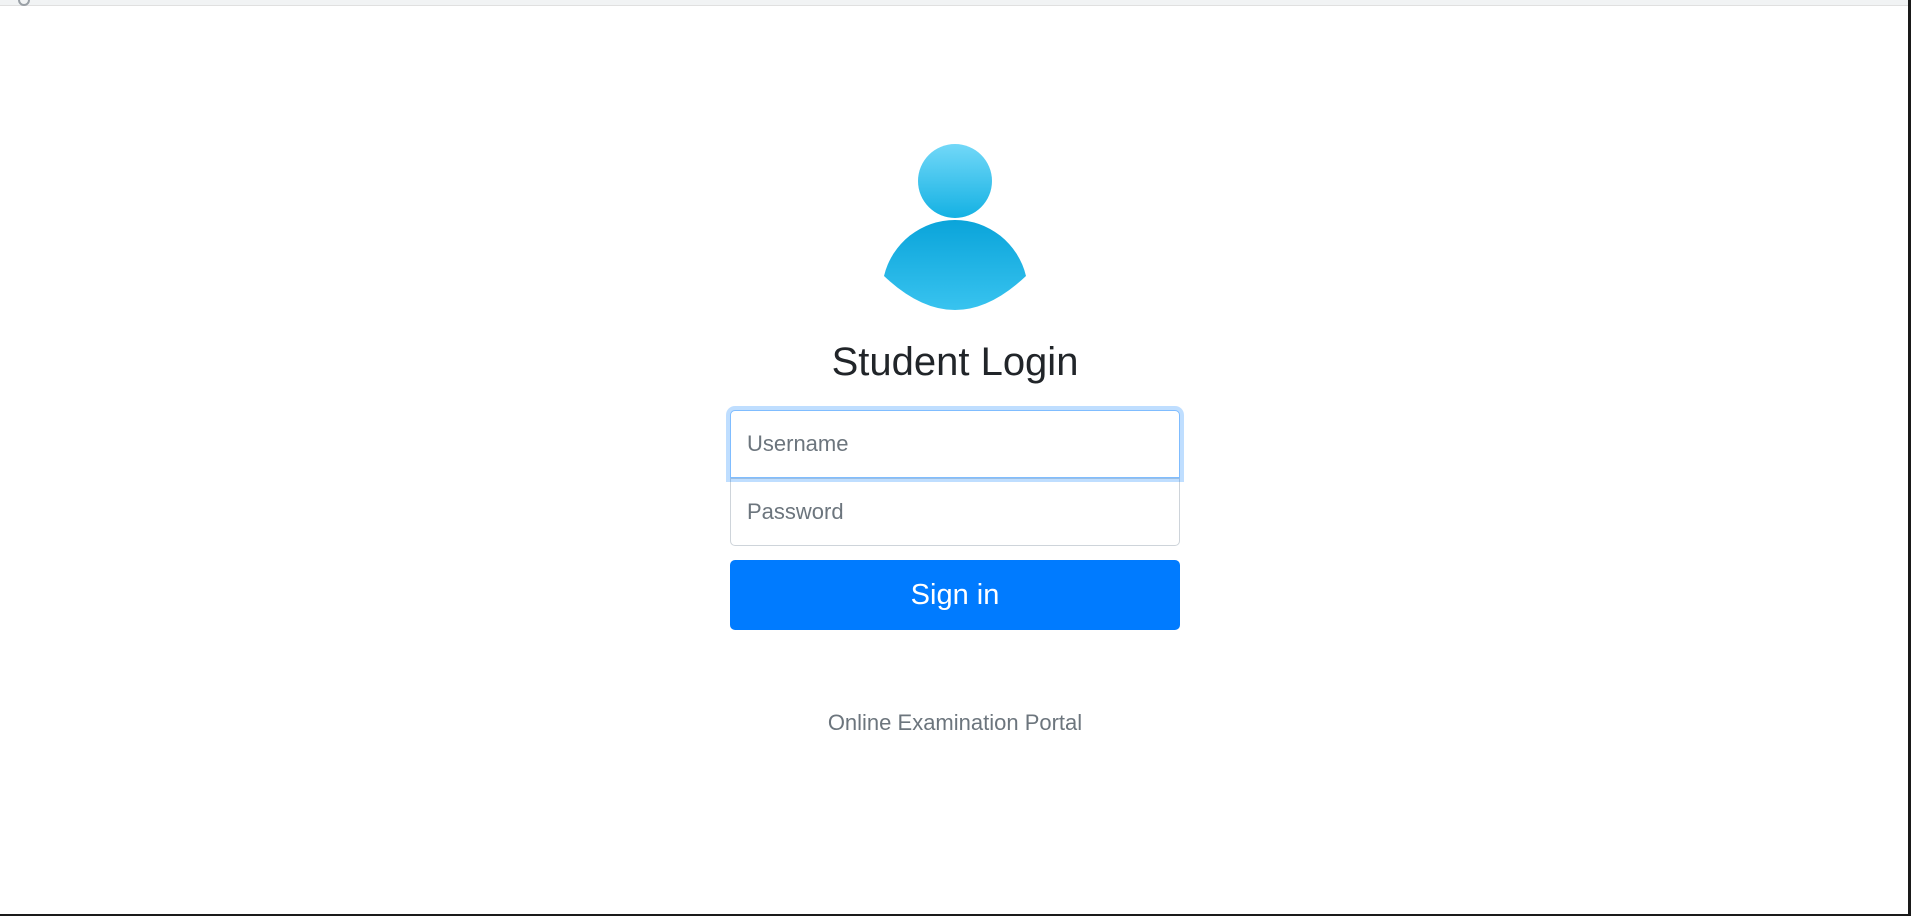 This screenshot has width=1914, height=918. What do you see at coordinates (955, 512) in the screenshot?
I see `password-input` at bounding box center [955, 512].